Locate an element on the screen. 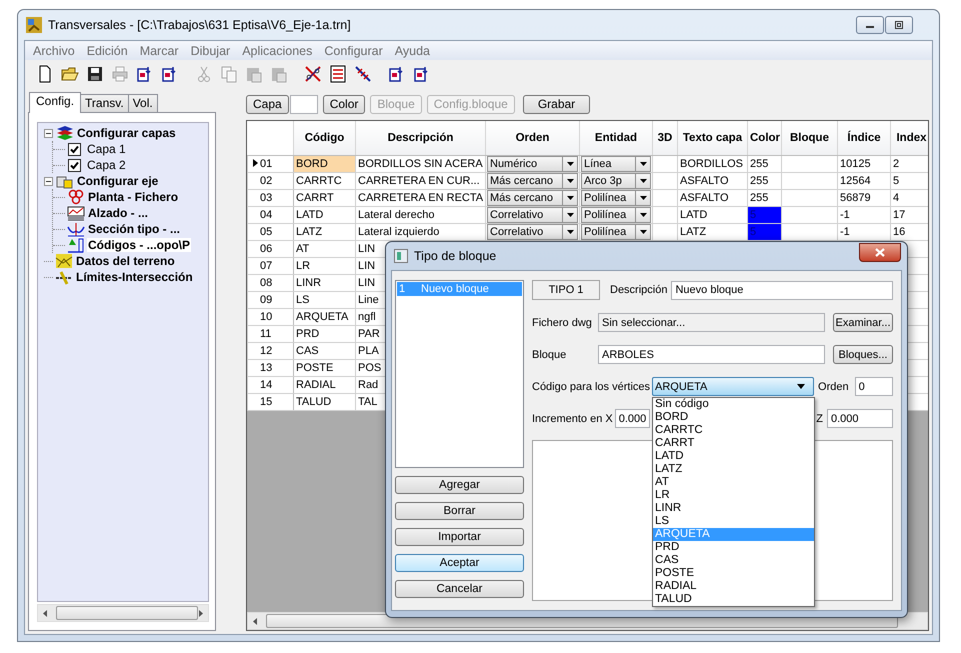 The image size is (961, 653). dropdown-option: POSTE is located at coordinates (733, 573).